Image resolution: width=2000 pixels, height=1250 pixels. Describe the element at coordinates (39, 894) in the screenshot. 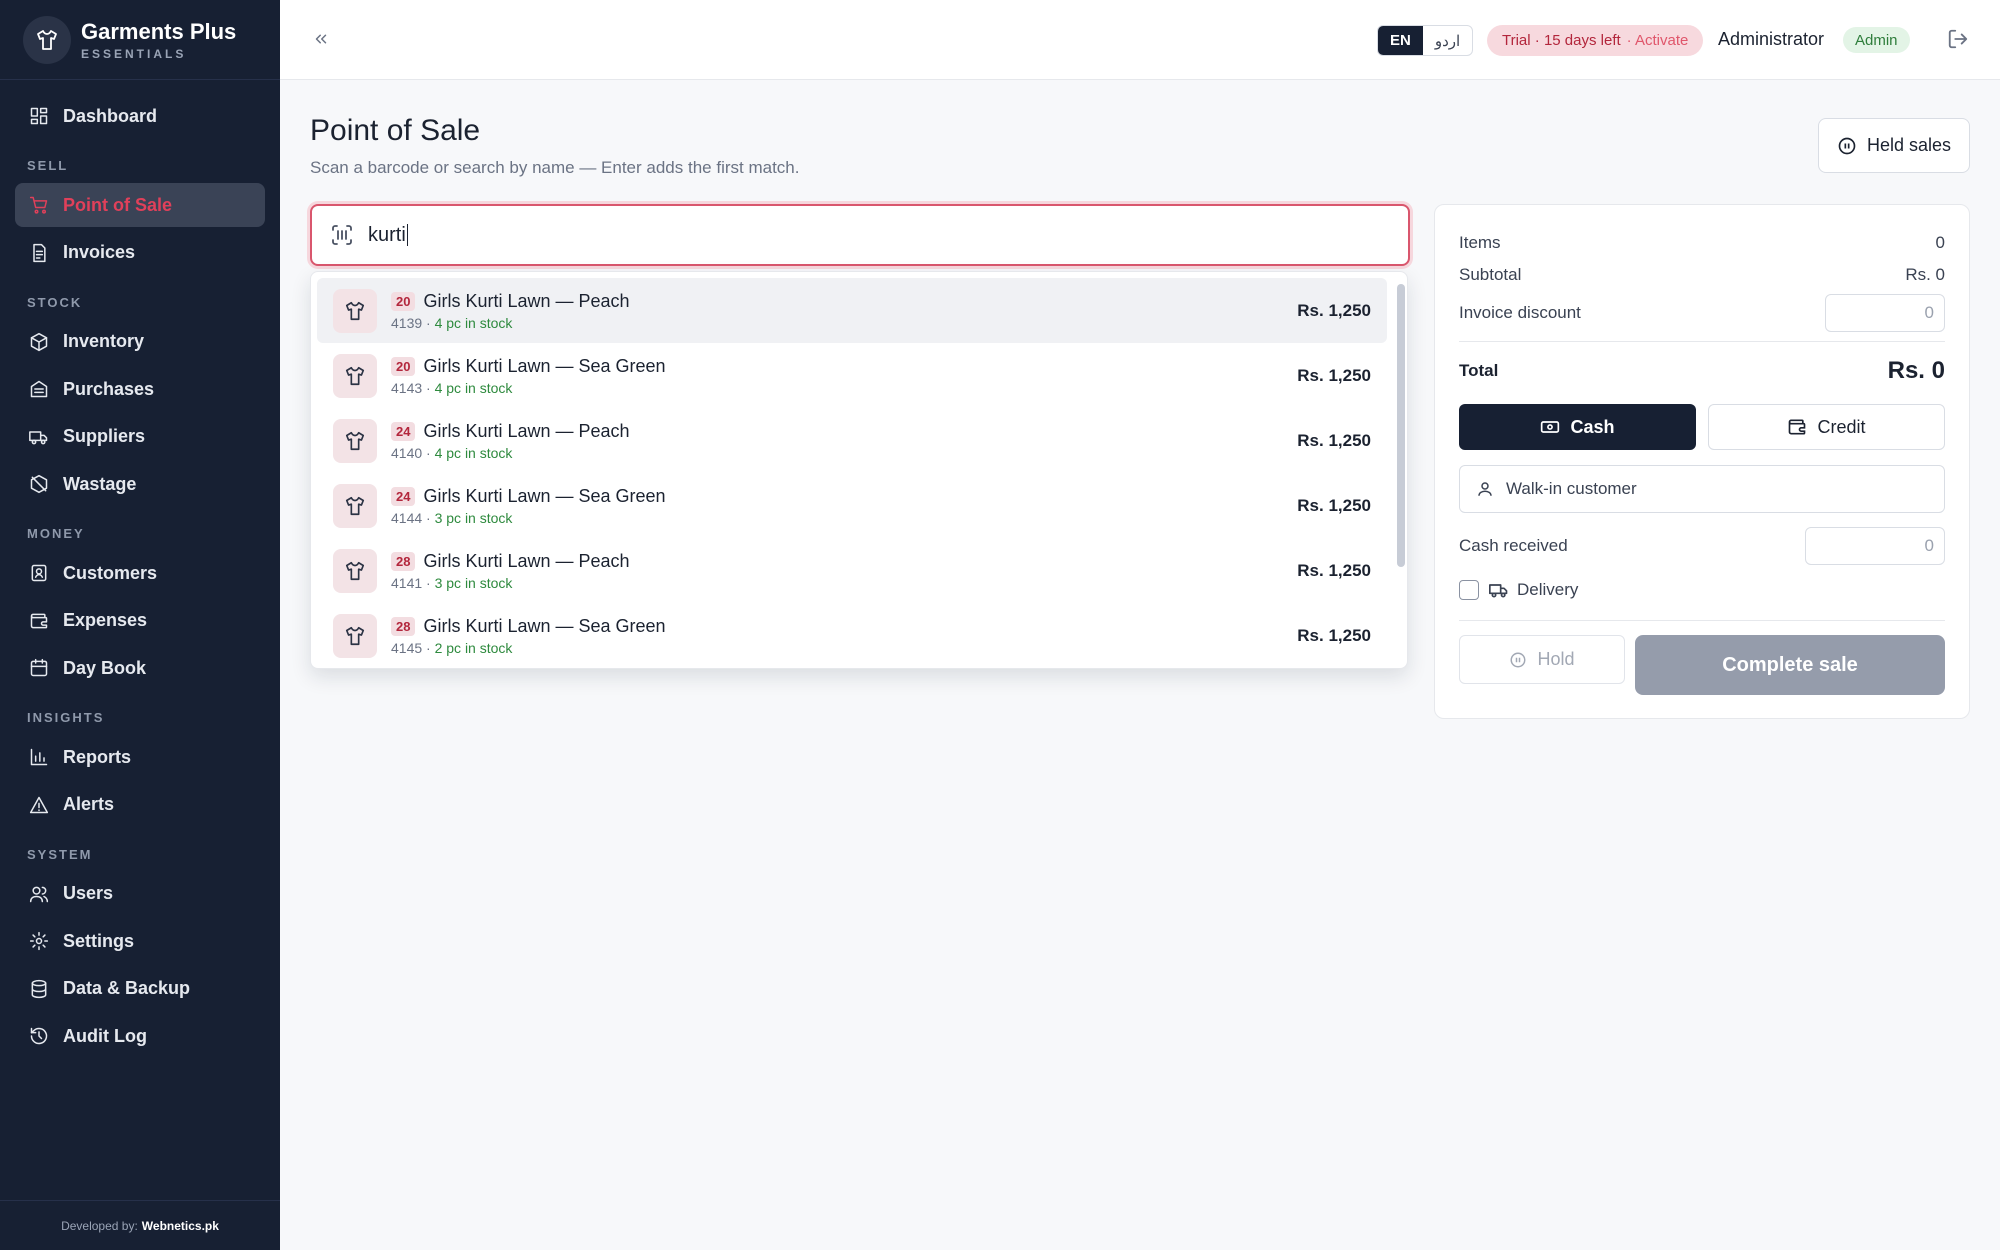

I see `users-icon` at that location.